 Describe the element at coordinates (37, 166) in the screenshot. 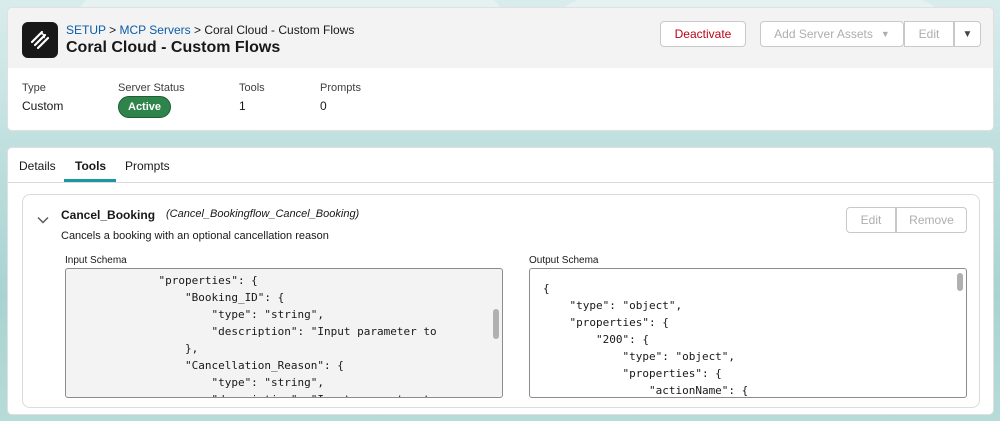

I see `tab-details: Details` at that location.